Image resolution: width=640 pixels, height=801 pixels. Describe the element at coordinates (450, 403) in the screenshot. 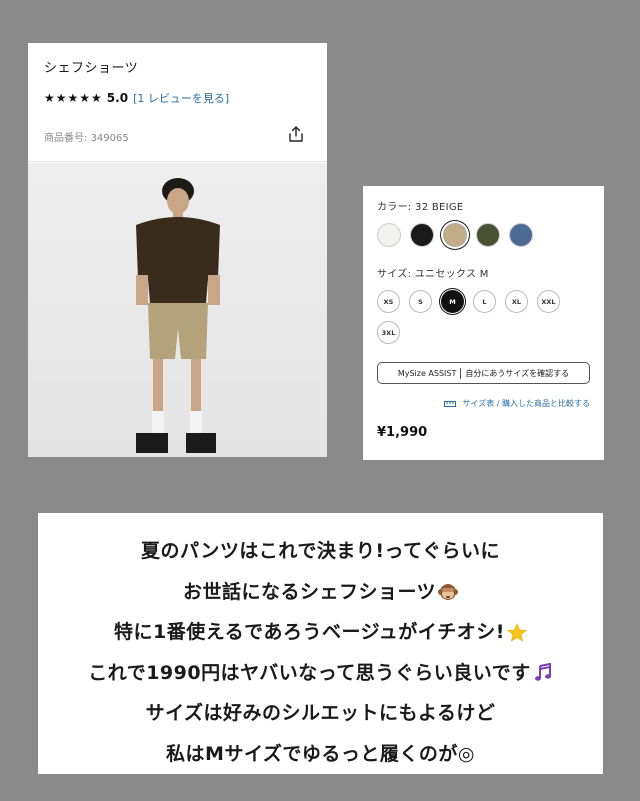

I see `ruler-icon` at that location.